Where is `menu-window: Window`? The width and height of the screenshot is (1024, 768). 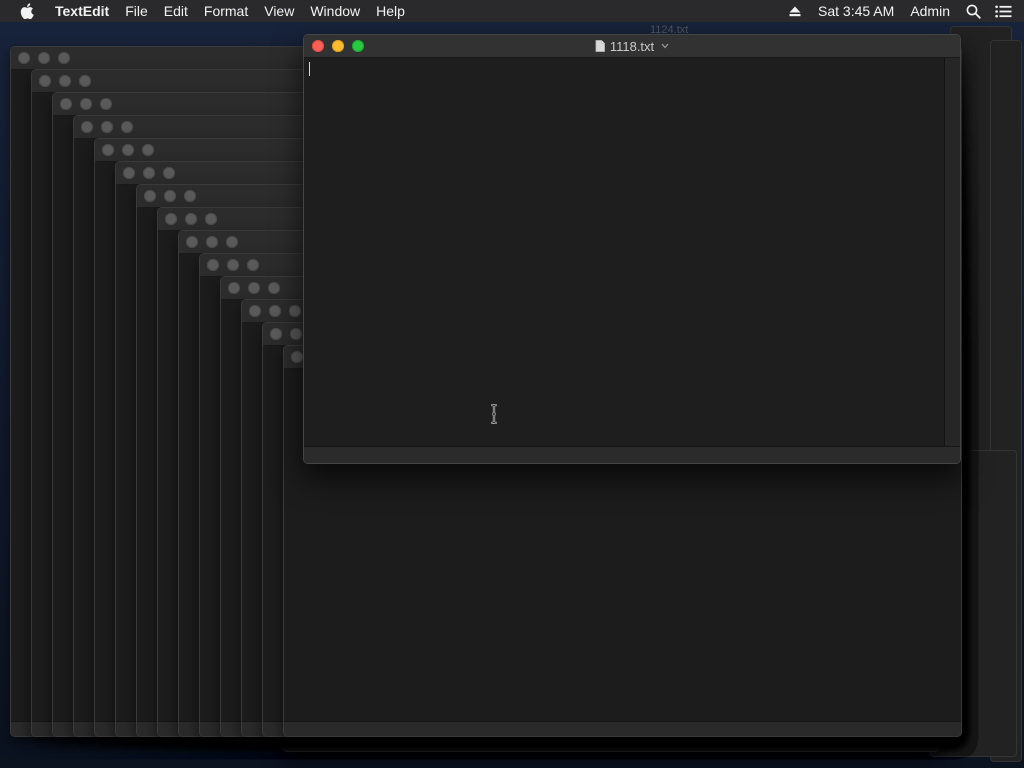
menu-window: Window is located at coordinates (335, 11).